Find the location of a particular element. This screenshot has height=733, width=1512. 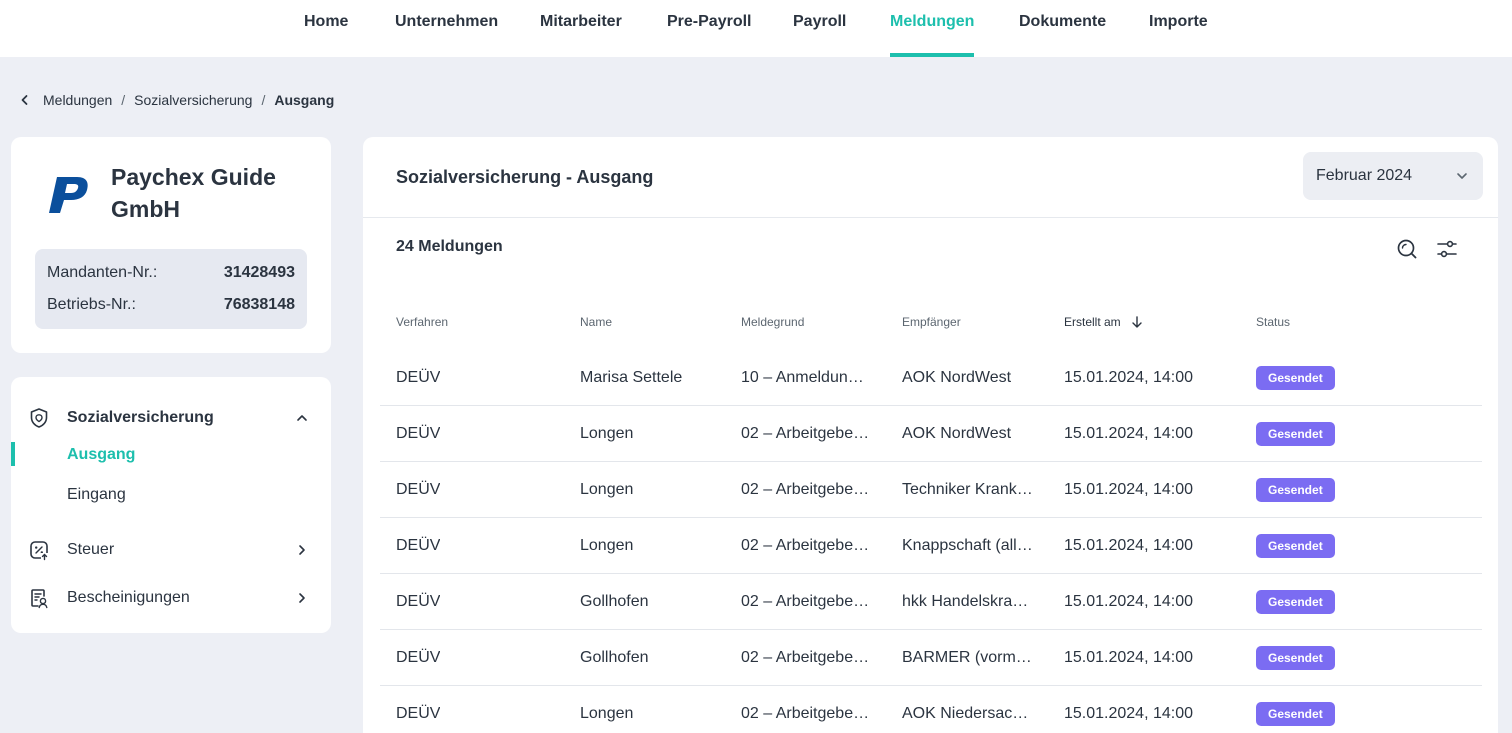

betrieb-label: Betriebs-Nr.: is located at coordinates (91, 304).